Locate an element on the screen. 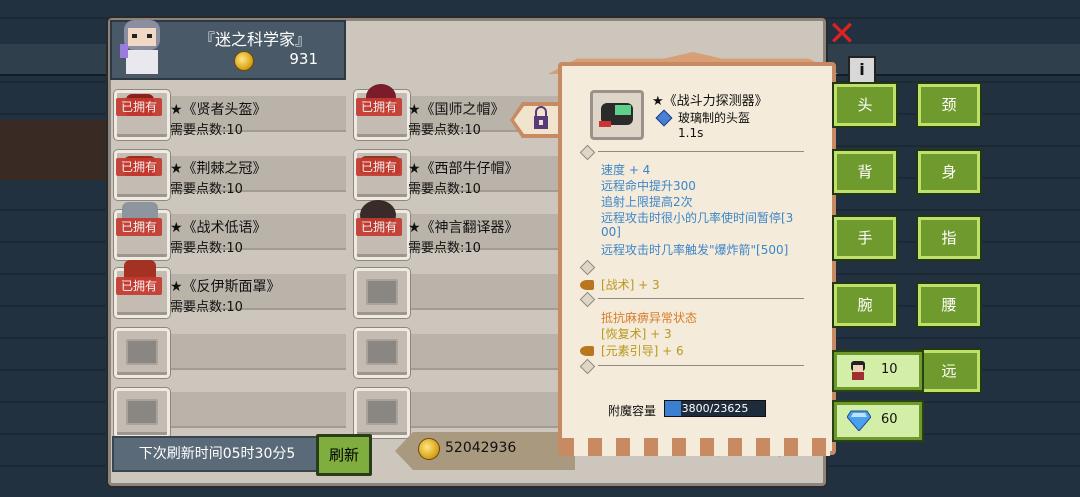 This screenshot has height=497, width=1080. enchant-label: 附魔容量 is located at coordinates (632, 411).